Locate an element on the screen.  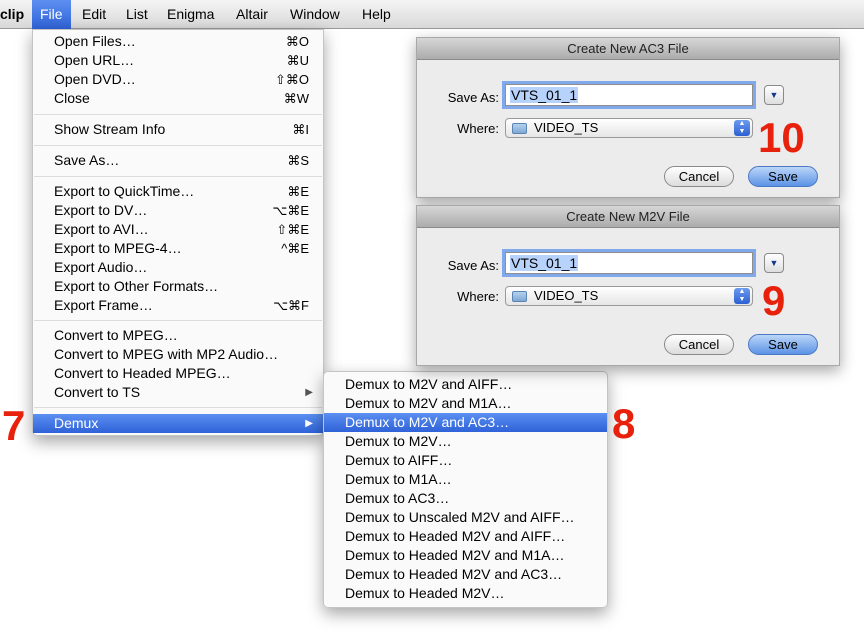
menu-item-open-dvd: Open DVD… ⇧⌘O is located at coordinates (178, 79).